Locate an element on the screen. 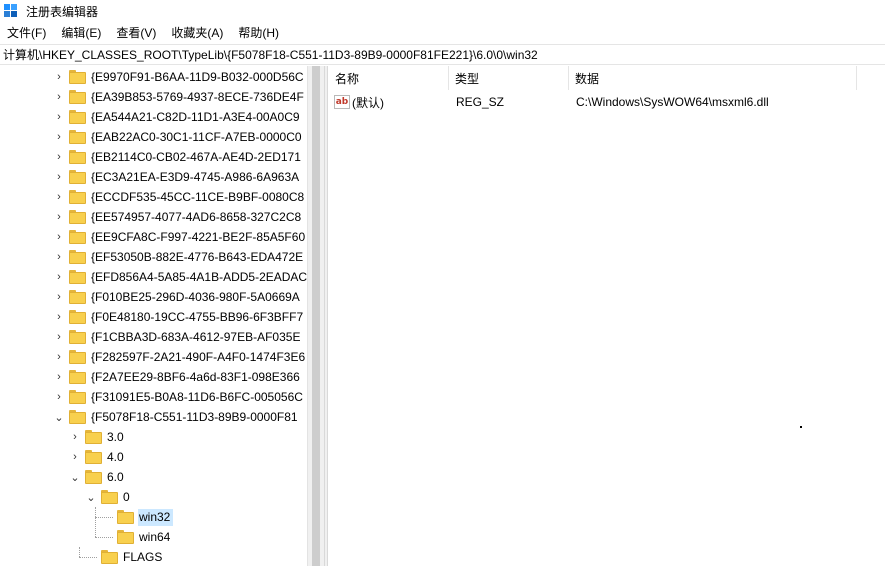 This screenshot has height=566, width=885. tree-item-flags: FLAGS is located at coordinates (125, 556).